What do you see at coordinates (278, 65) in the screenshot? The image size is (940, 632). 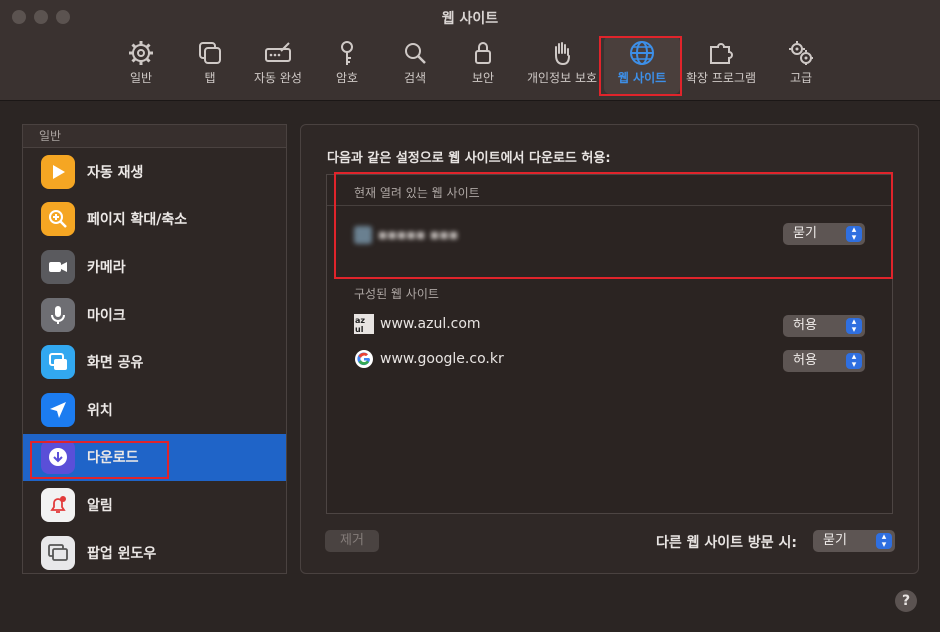 I see `tab-autofill: 자동 완성` at bounding box center [278, 65].